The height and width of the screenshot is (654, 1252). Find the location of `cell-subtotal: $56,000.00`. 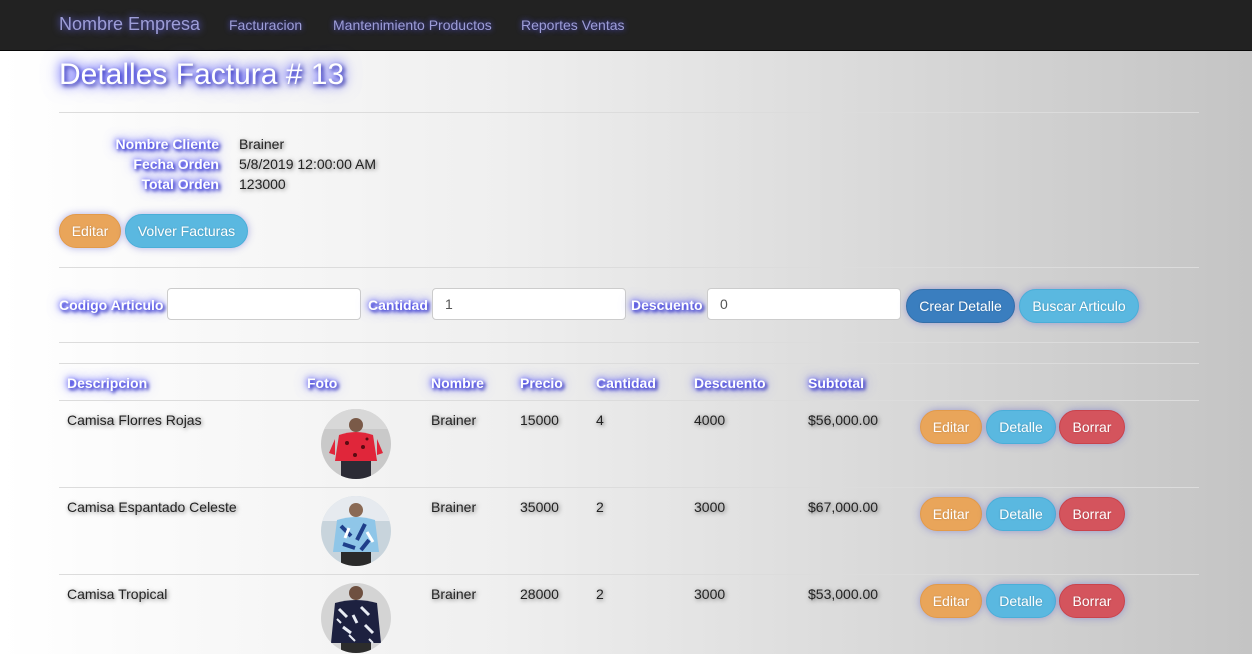

cell-subtotal: $56,000.00 is located at coordinates (843, 420).